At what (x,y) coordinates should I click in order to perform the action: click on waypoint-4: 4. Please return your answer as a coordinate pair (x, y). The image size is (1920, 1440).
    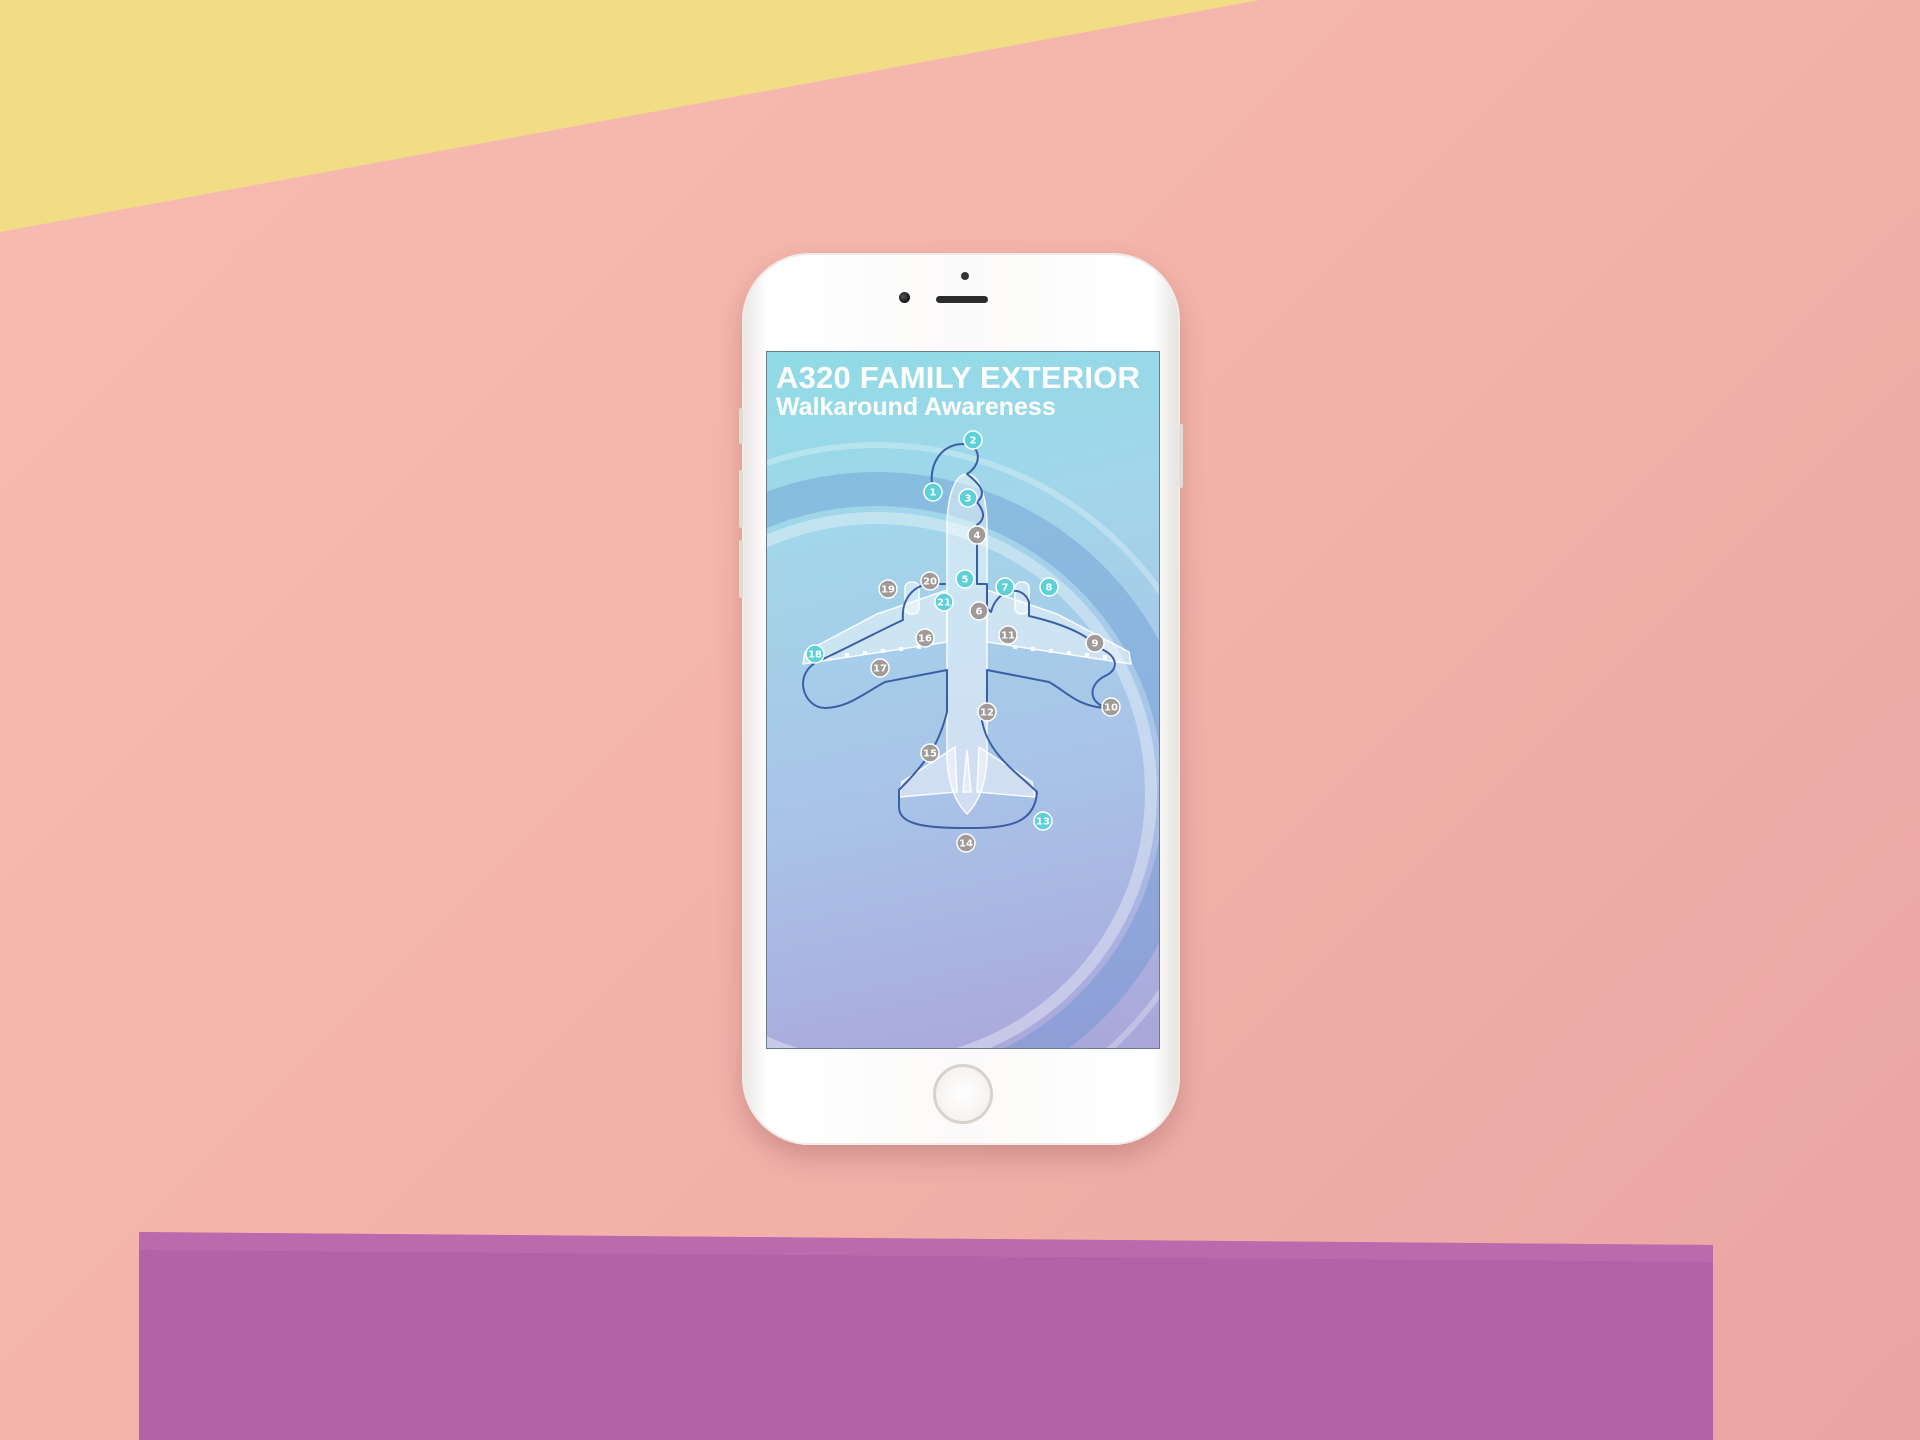
    Looking at the image, I should click on (977, 535).